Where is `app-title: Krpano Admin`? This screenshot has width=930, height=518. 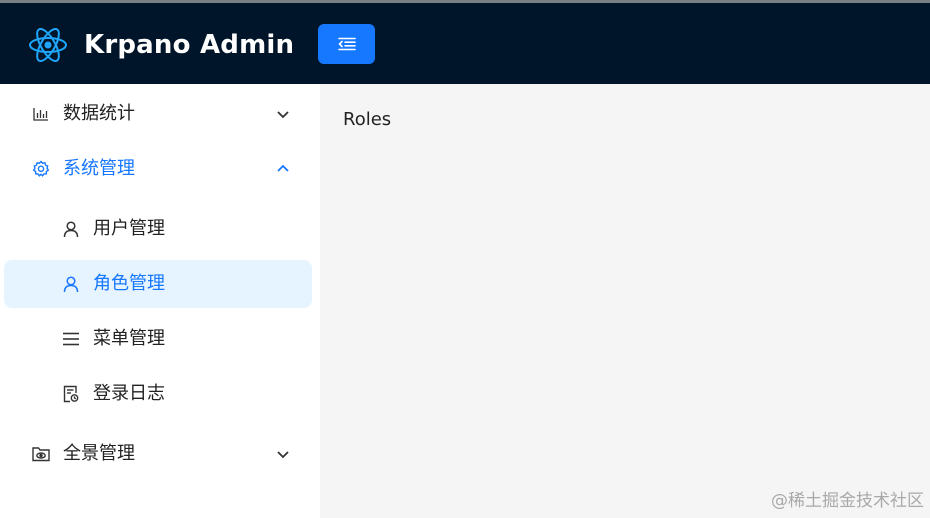
app-title: Krpano Admin is located at coordinates (189, 45).